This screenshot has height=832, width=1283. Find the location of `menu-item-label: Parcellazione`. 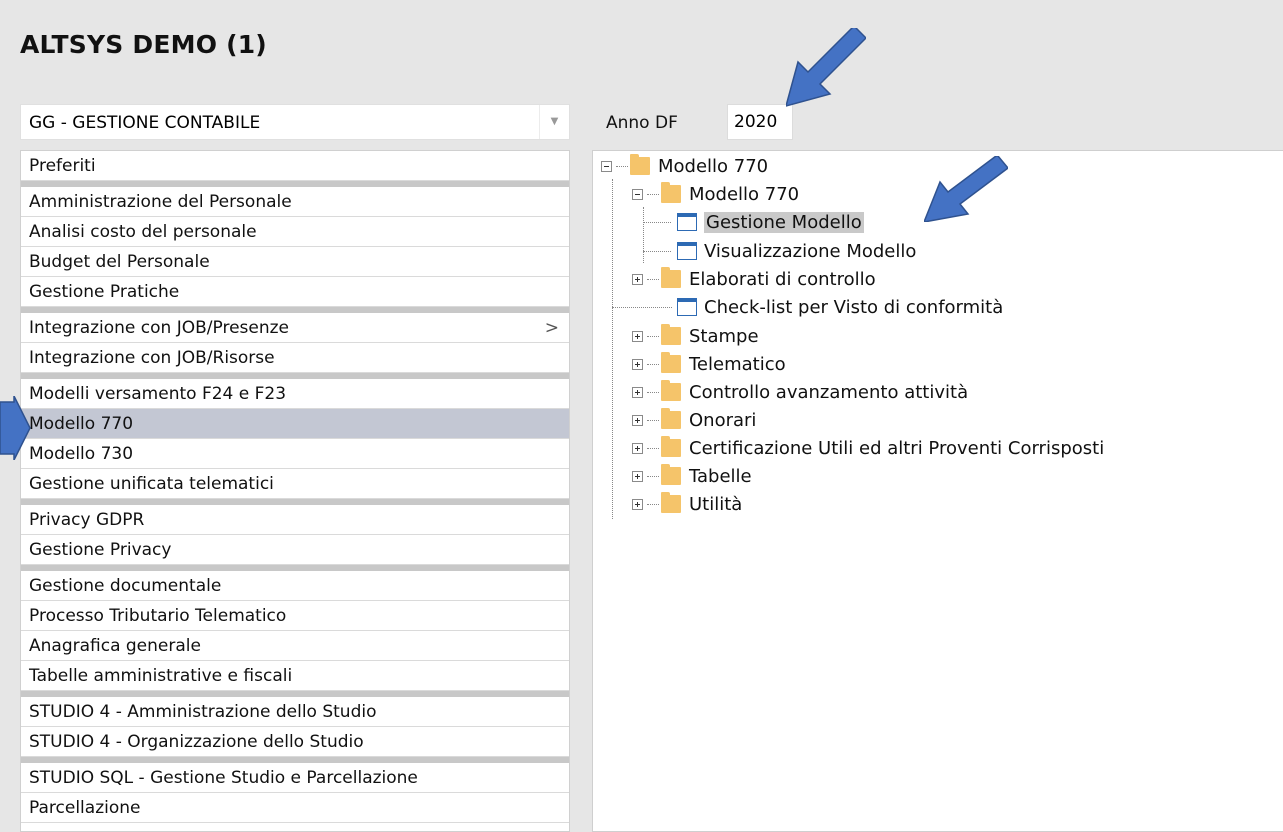

menu-item-label: Parcellazione is located at coordinates (85, 808).